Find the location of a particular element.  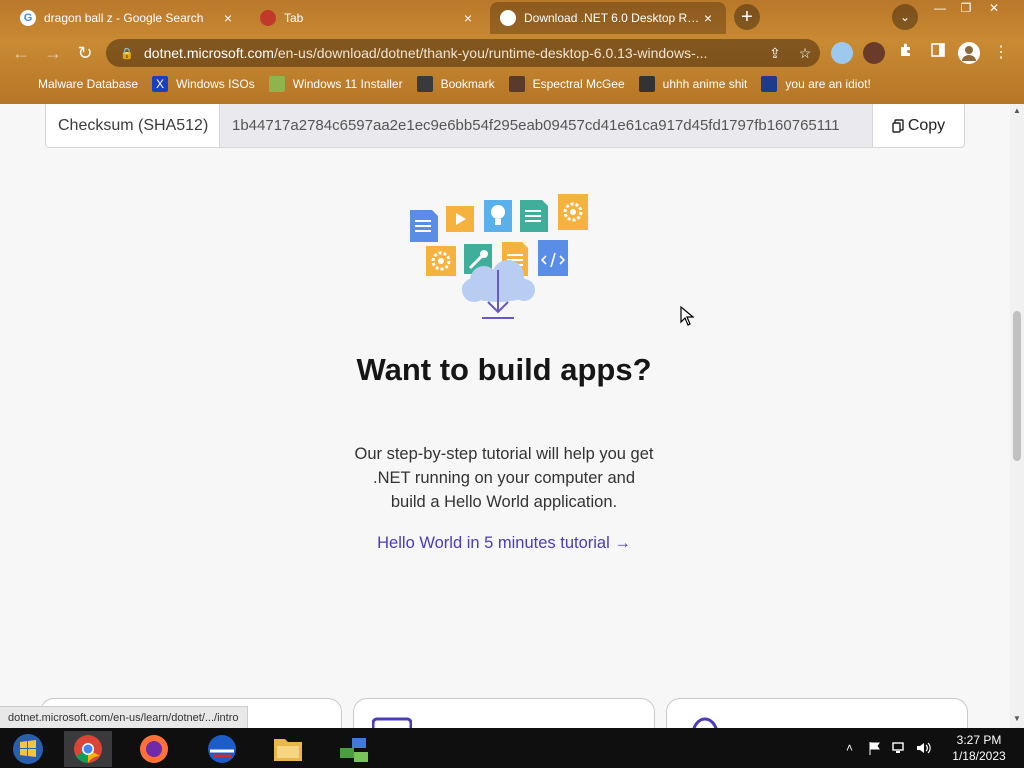

mouse-cursor-icon is located at coordinates (687, 316).